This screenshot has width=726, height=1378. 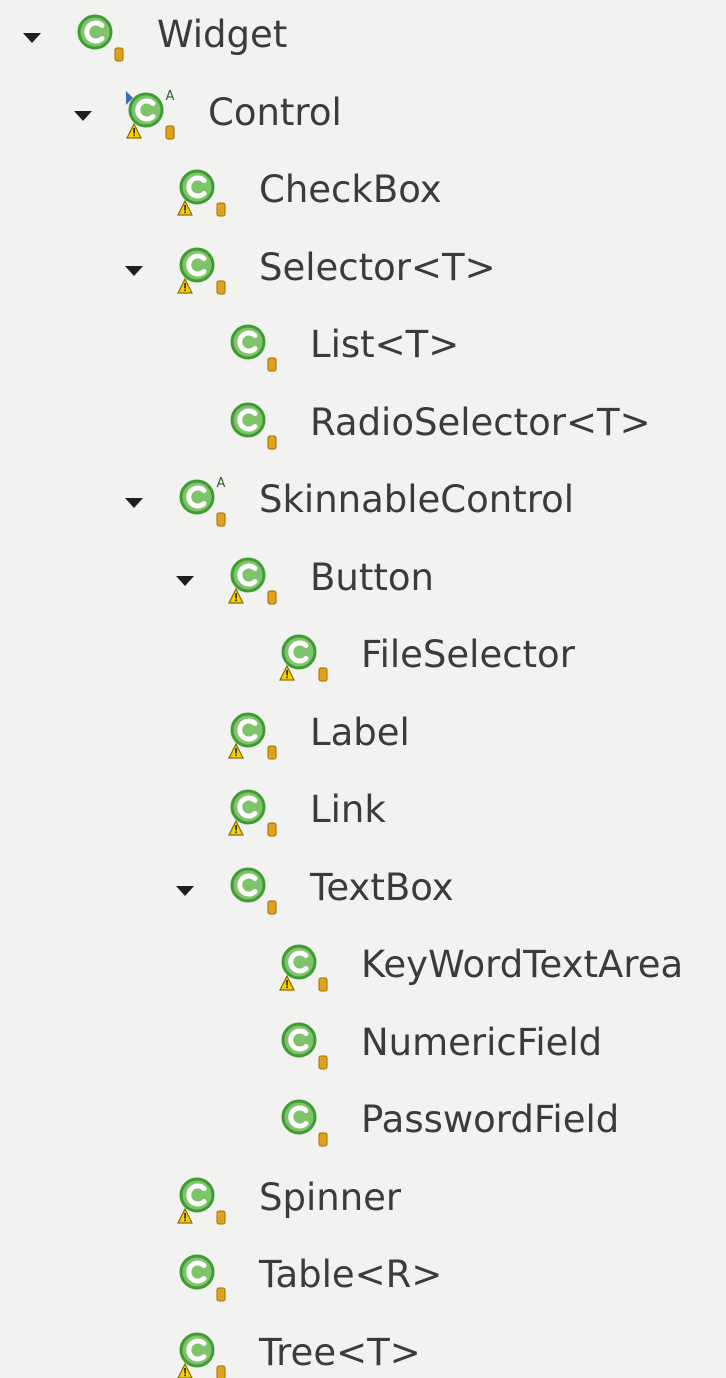 I want to click on tree-item-label: NumericField, so click(x=482, y=1042).